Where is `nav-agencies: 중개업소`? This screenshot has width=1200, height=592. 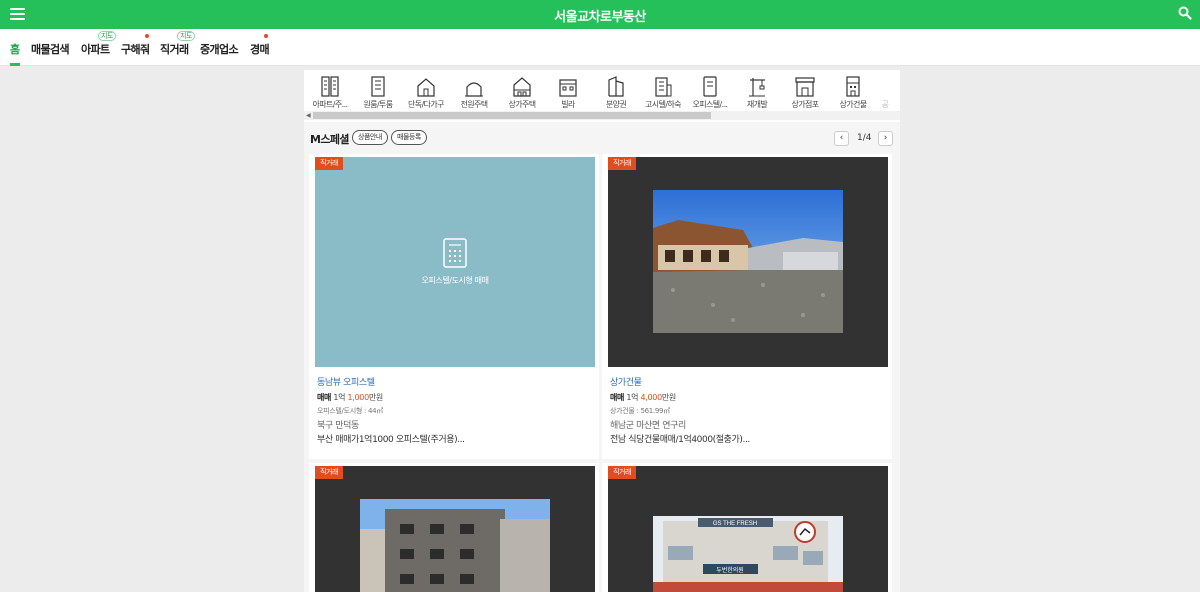
nav-agencies: 중개업소 is located at coordinates (219, 49).